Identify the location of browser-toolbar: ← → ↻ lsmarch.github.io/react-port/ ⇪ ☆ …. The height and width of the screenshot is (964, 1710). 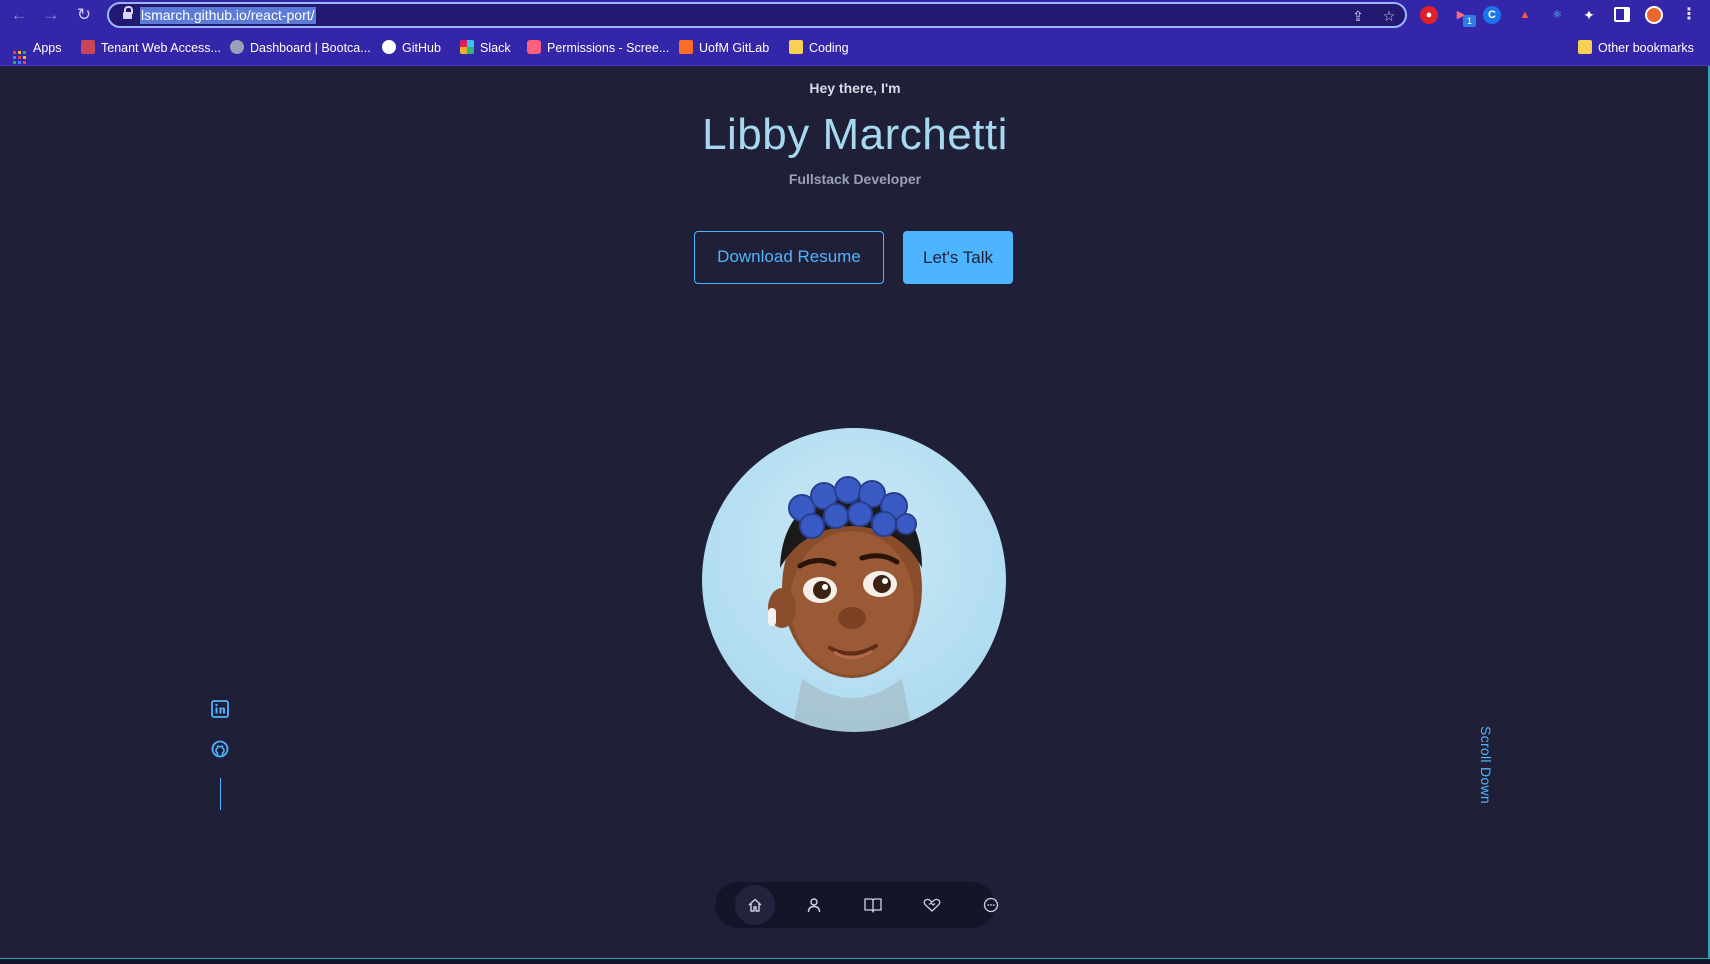
(855, 15).